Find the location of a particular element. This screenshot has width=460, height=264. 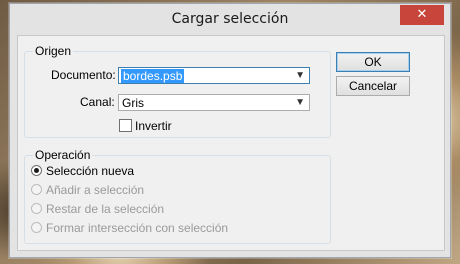

canal-value: Gris is located at coordinates (133, 103).